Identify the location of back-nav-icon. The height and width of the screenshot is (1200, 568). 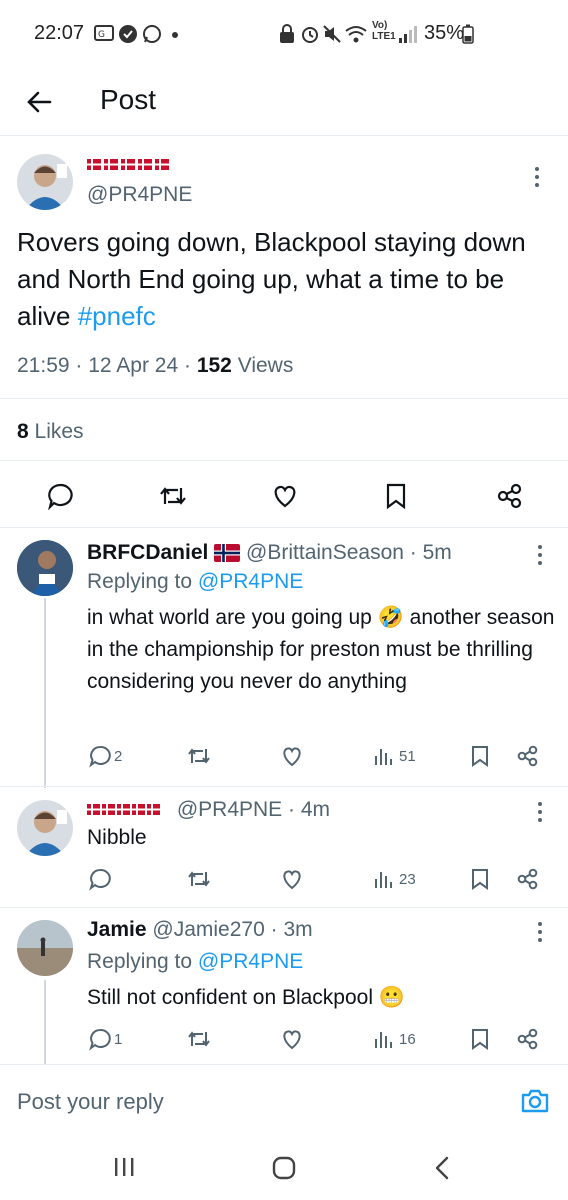
(442, 1168).